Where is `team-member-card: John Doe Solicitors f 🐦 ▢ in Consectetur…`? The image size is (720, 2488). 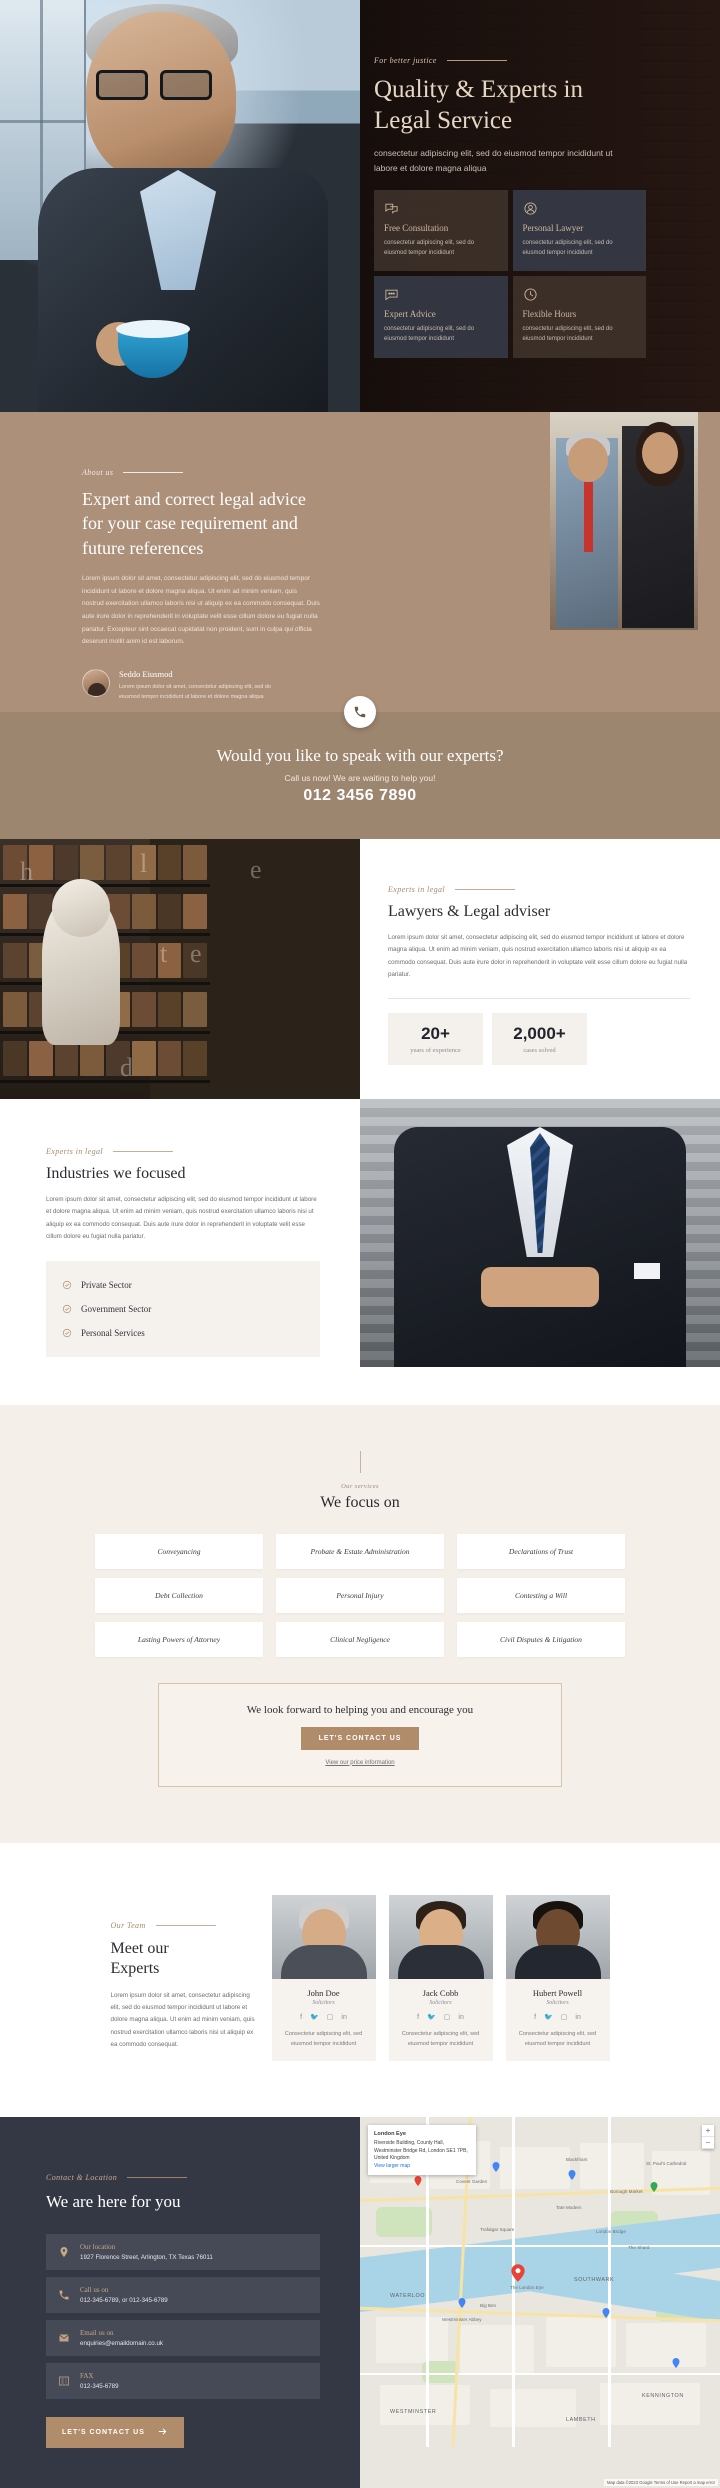 team-member-card: John Doe Solicitors f 🐦 ▢ in Consectetur… is located at coordinates (323, 1977).